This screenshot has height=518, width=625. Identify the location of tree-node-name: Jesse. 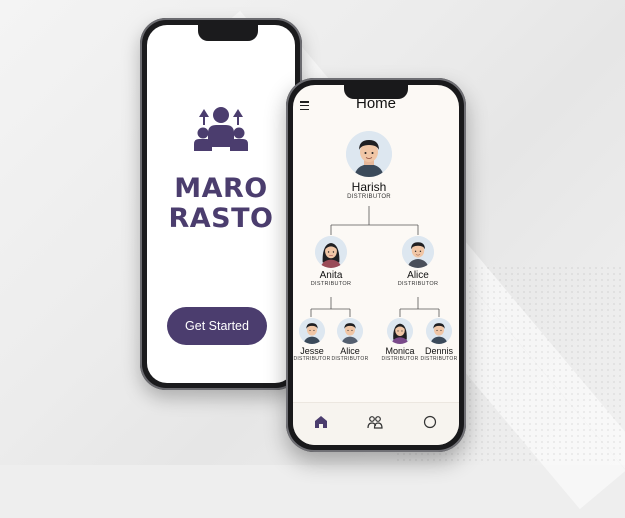
(312, 351).